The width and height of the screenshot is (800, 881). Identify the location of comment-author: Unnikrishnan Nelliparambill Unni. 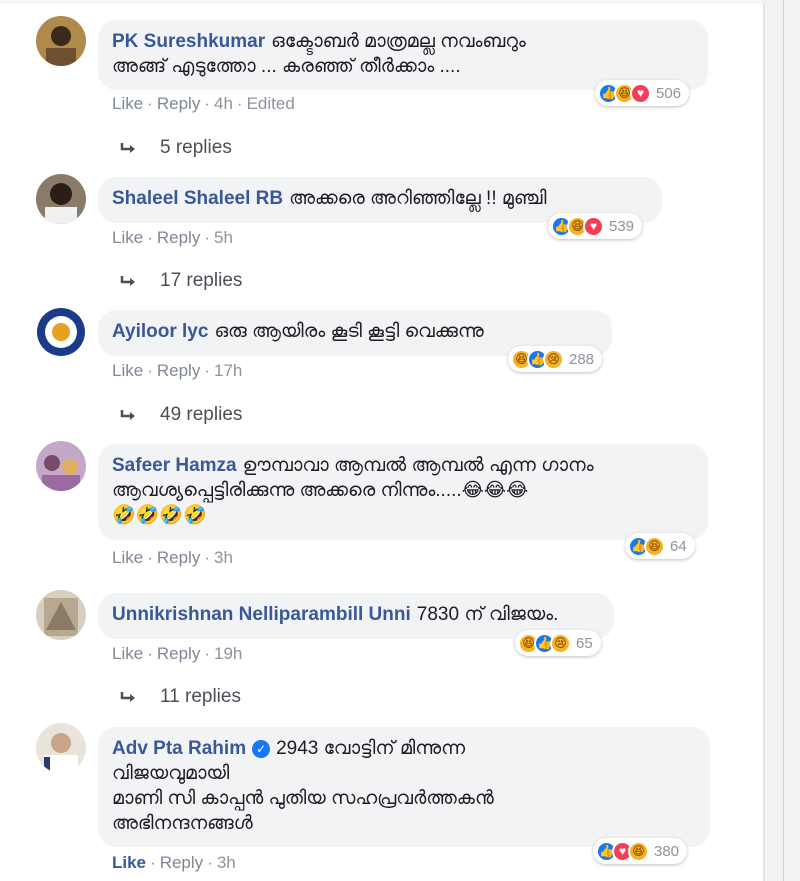
(261, 614).